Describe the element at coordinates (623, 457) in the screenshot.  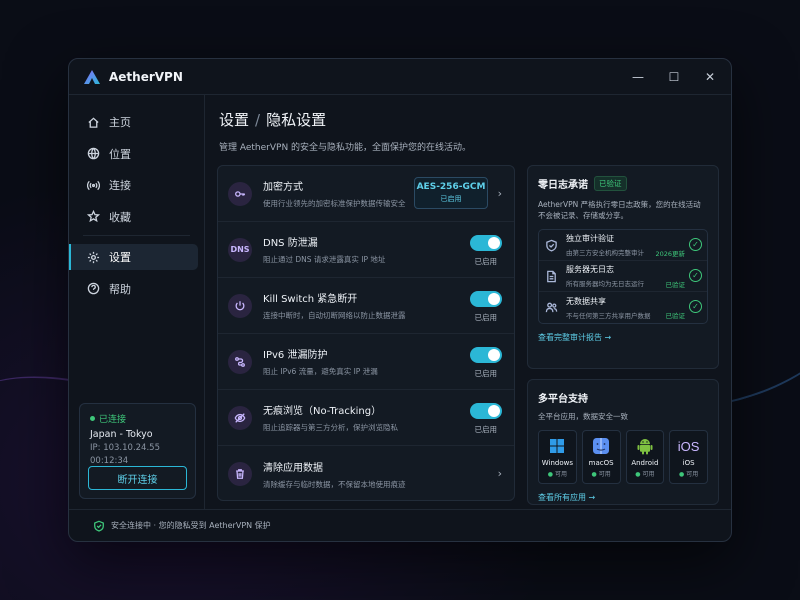
I see `platform-list: Windows 可用 macOS 可用 Android 可用` at that location.